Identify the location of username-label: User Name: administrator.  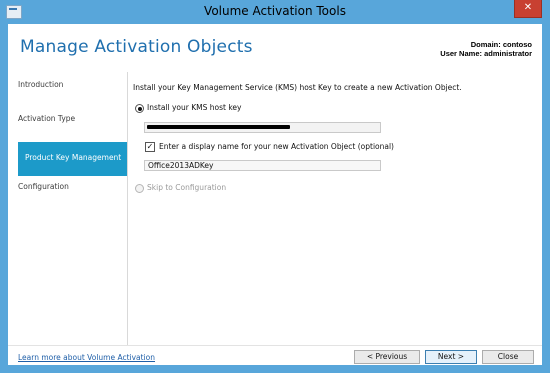
(486, 53).